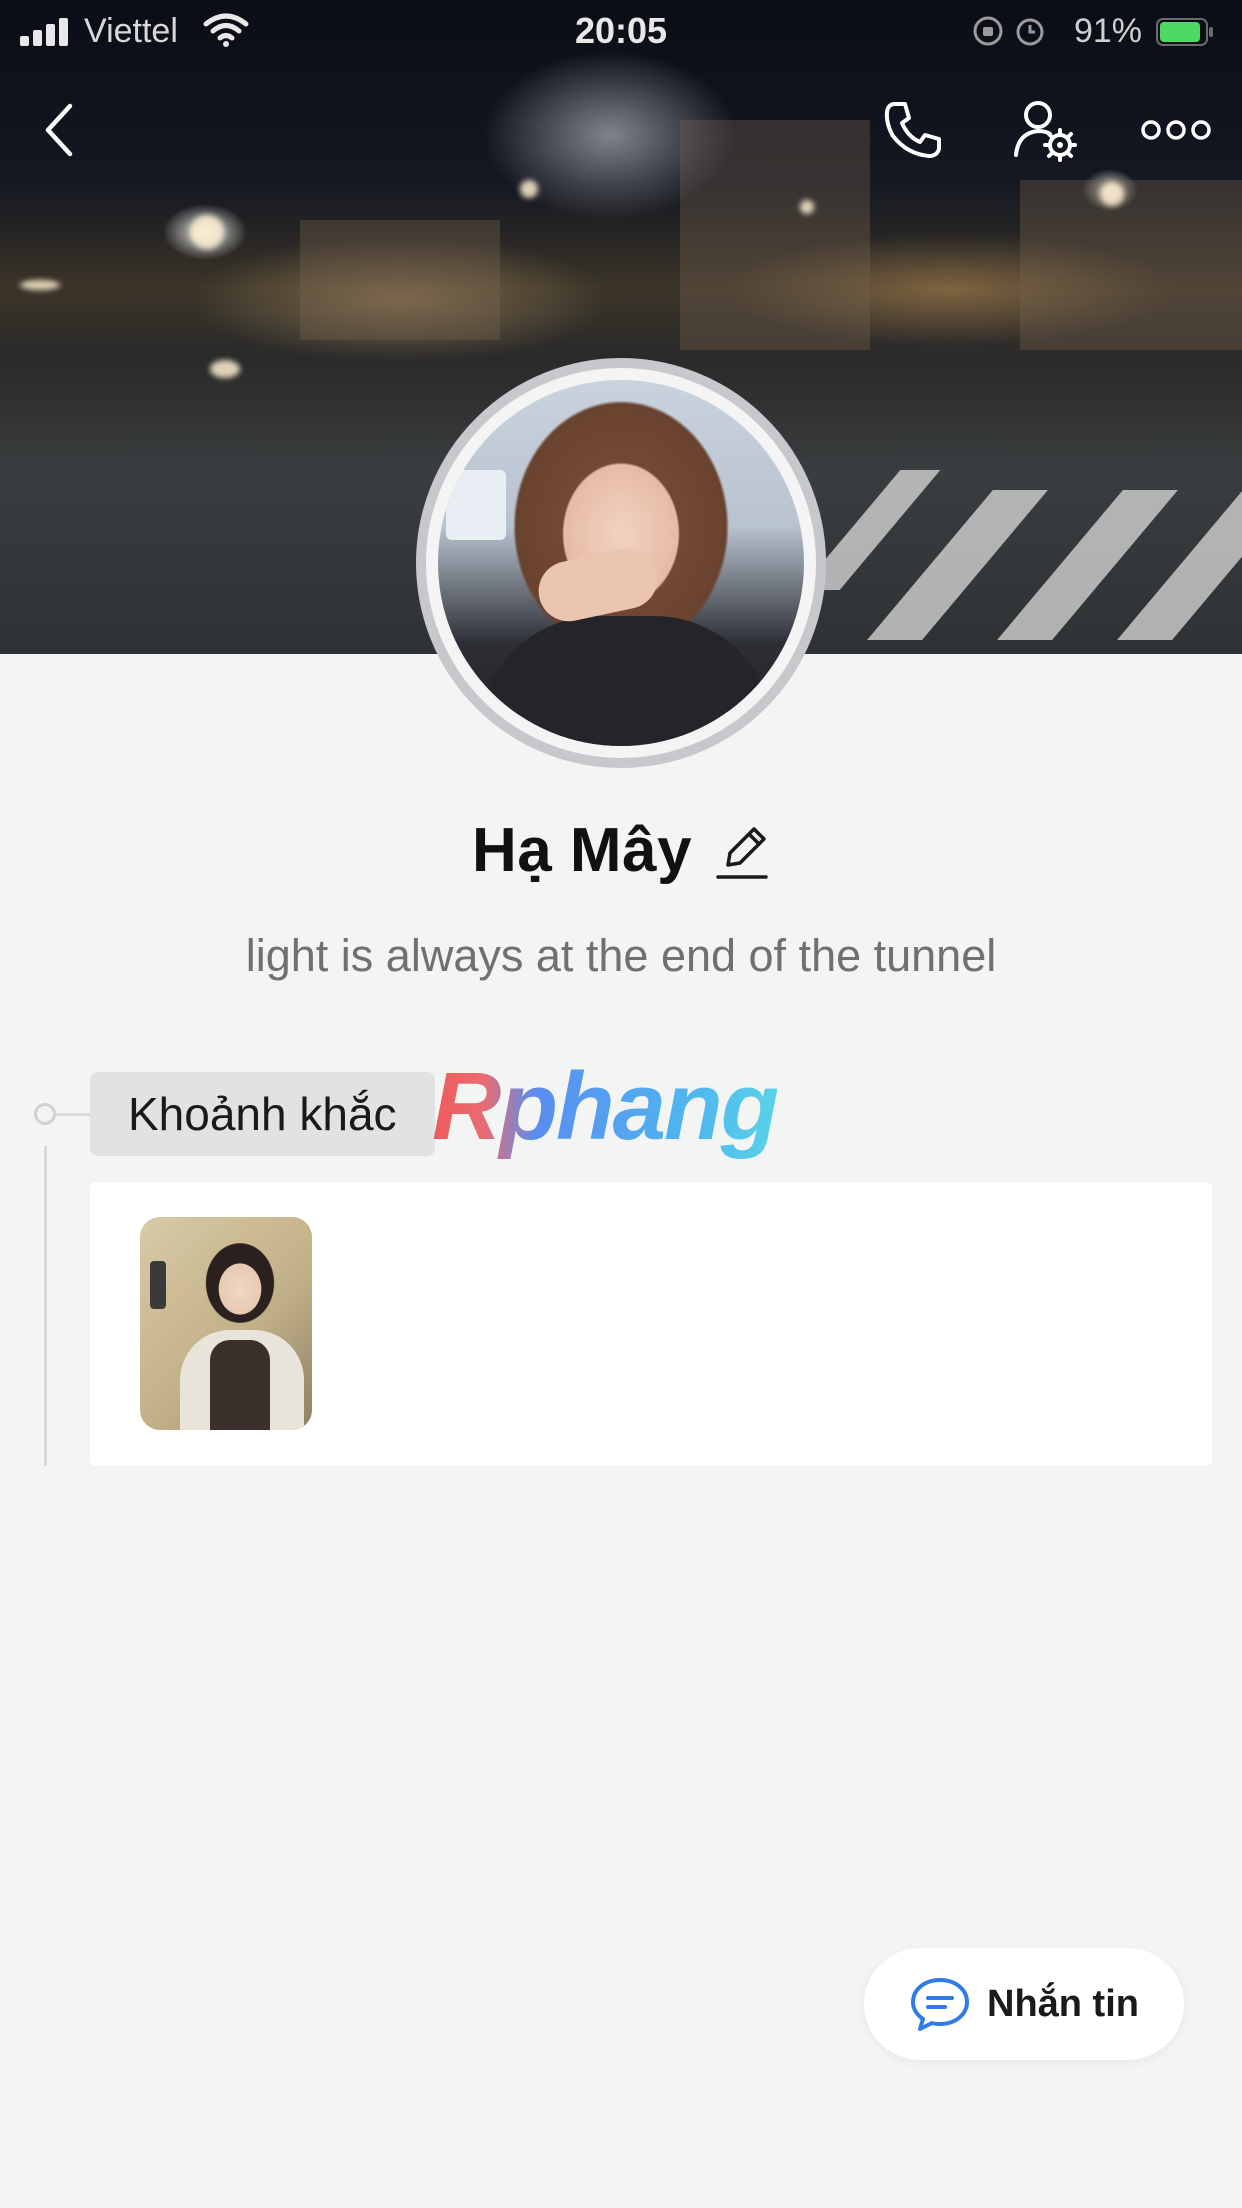 The height and width of the screenshot is (2208, 1242). Describe the element at coordinates (45, 1114) in the screenshot. I see `timeline-node` at that location.